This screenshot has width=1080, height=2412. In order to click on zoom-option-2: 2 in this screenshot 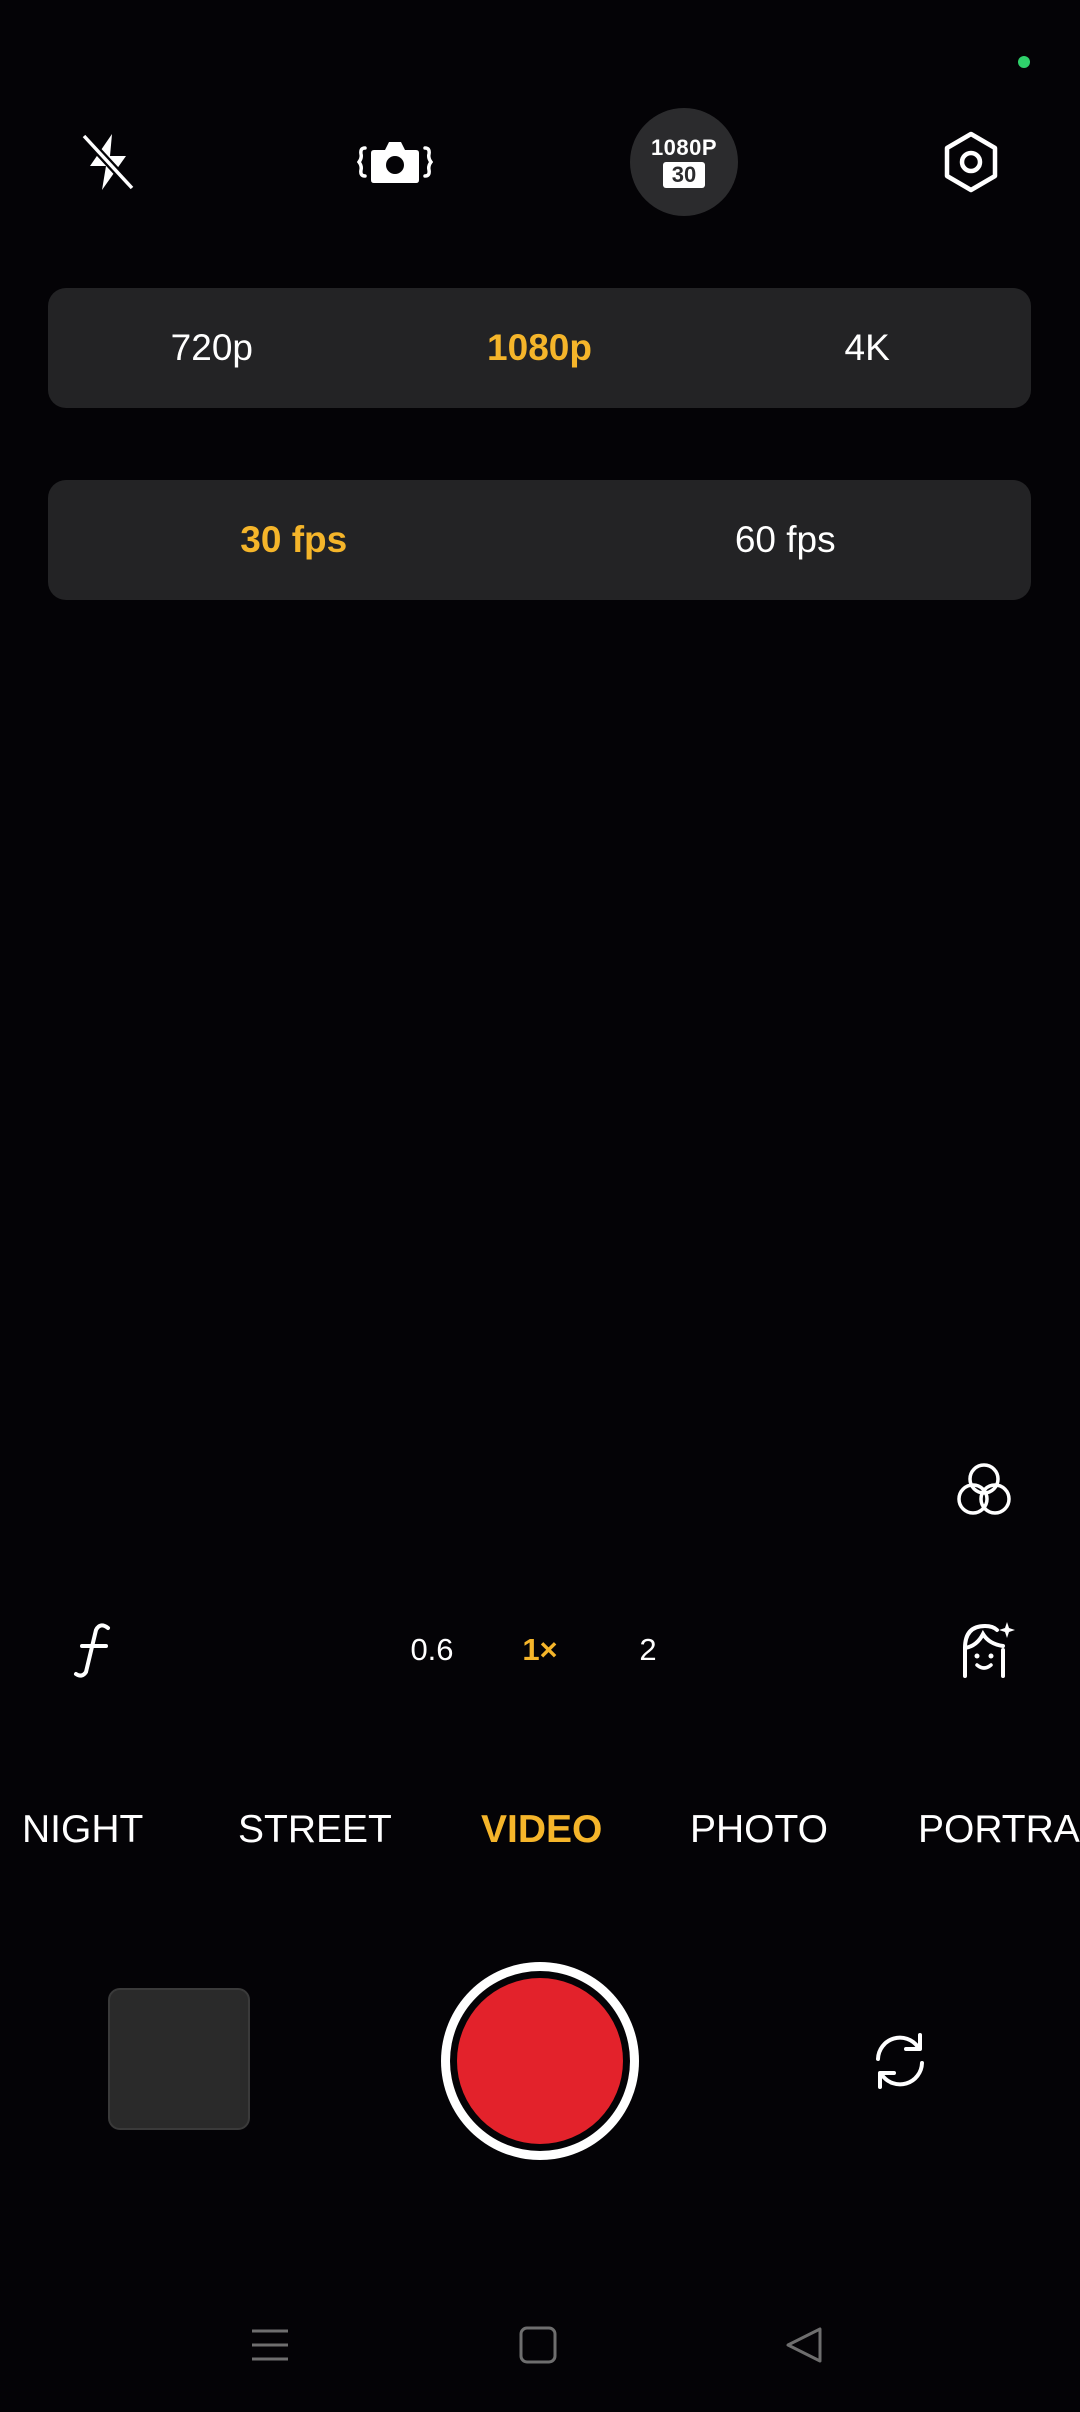, I will do `click(648, 1650)`.